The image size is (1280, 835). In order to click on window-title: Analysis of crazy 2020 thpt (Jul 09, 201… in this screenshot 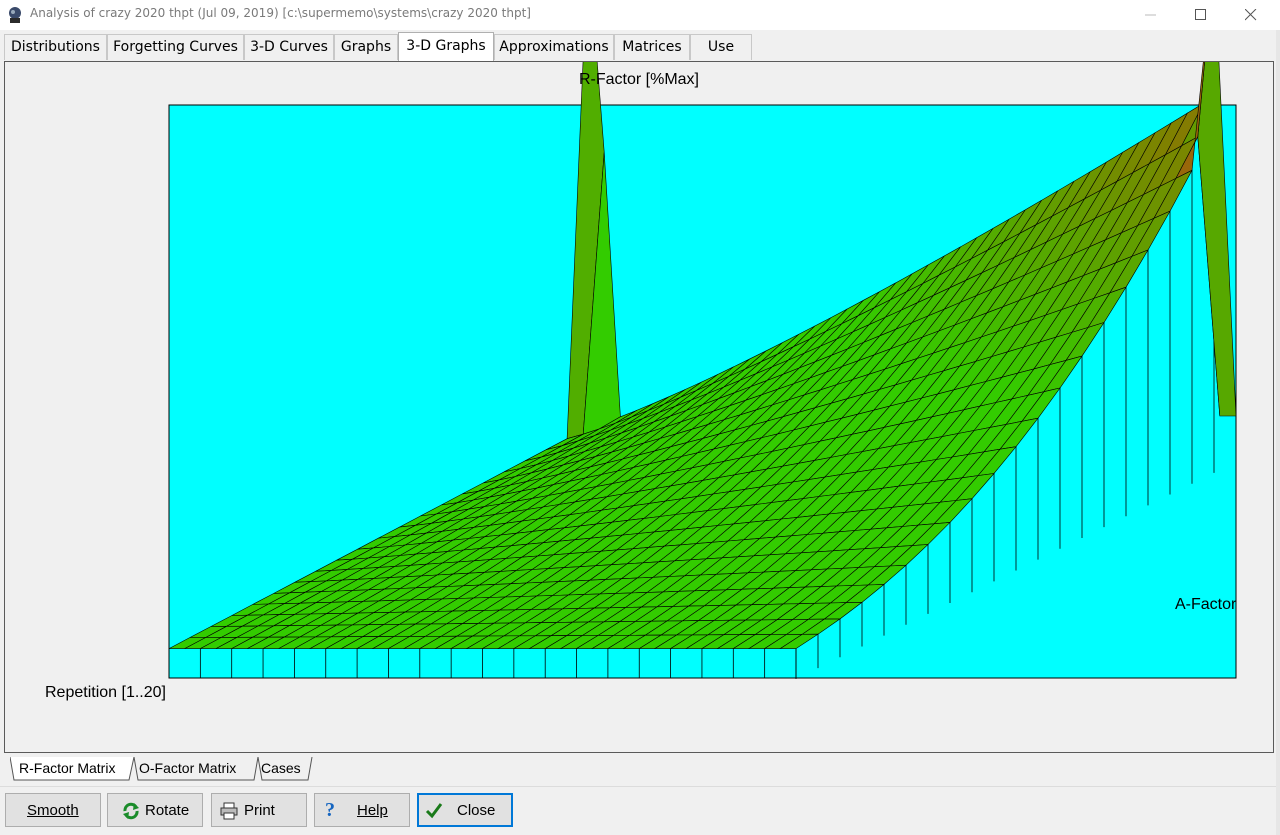, I will do `click(280, 13)`.